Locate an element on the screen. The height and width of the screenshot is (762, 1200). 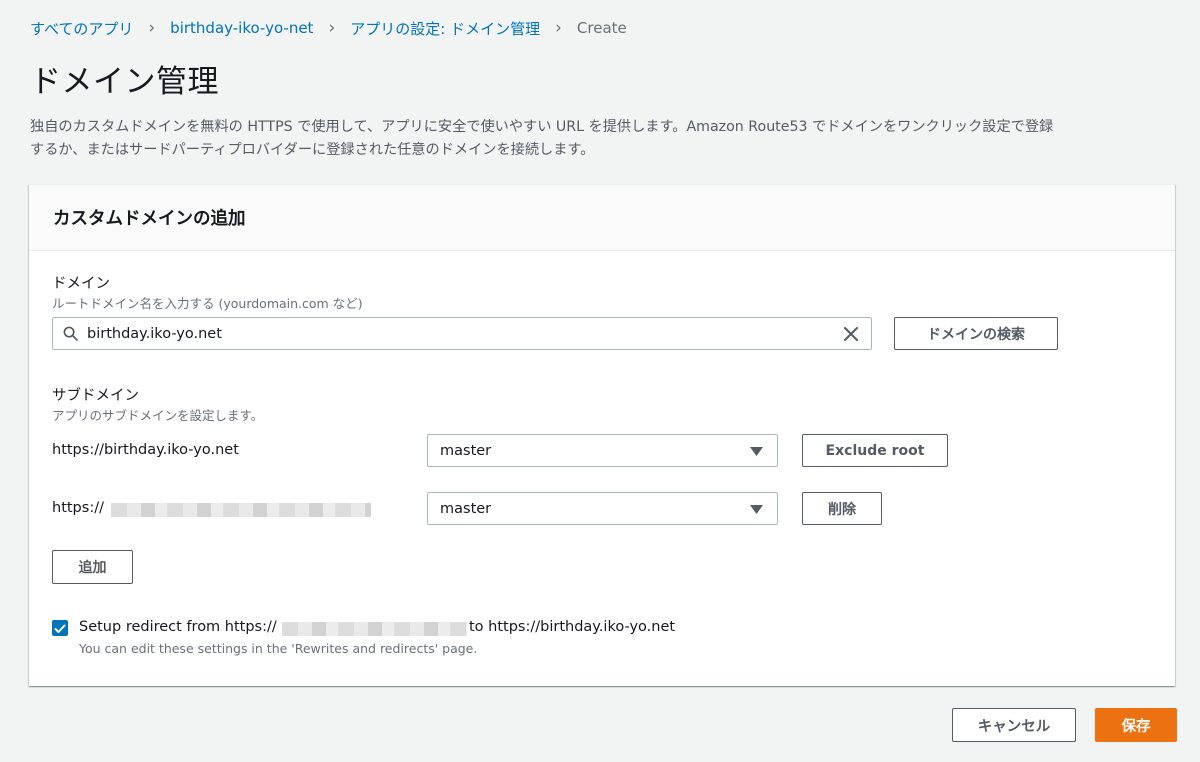
cancel-button: キャンセル is located at coordinates (1014, 725).